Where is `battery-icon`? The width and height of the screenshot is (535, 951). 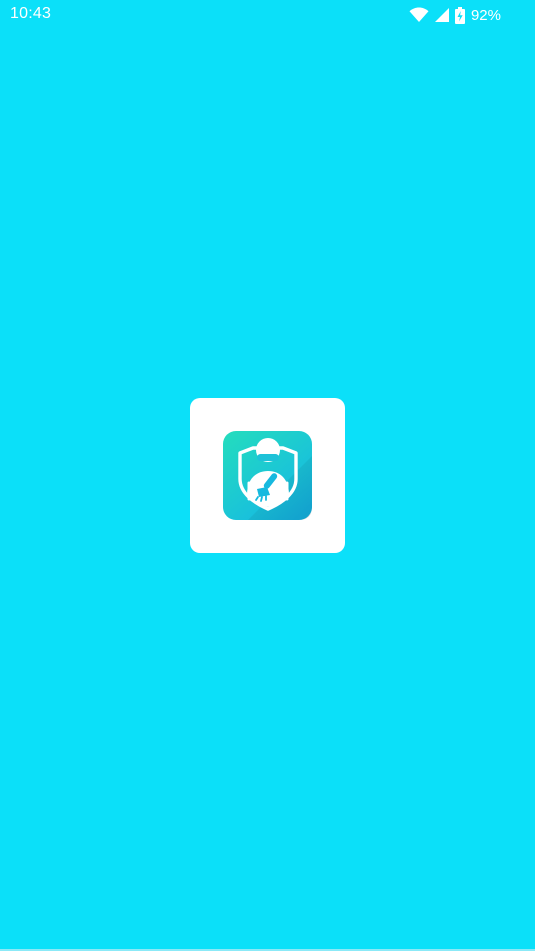 battery-icon is located at coordinates (459, 15).